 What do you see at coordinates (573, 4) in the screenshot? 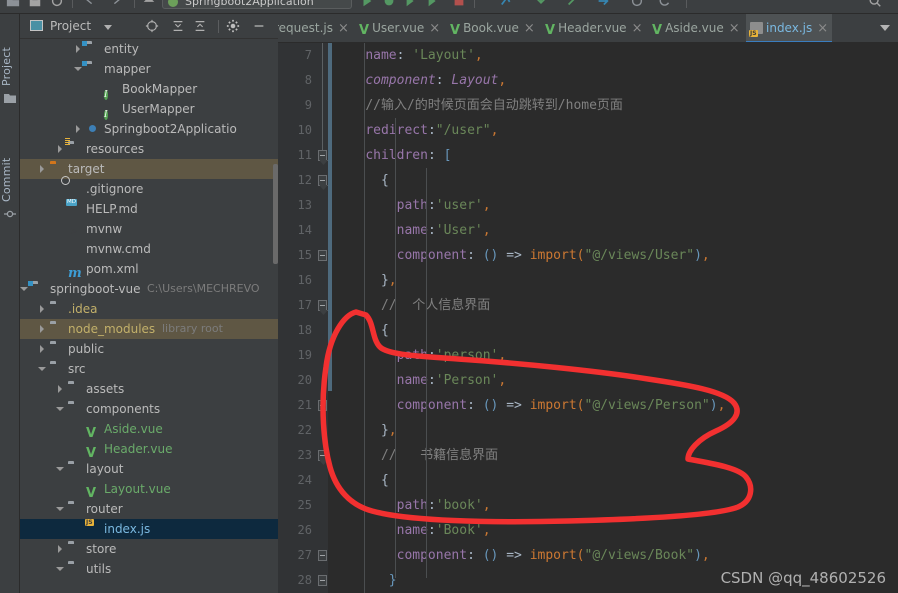
I see `git-commit-icon` at bounding box center [573, 4].